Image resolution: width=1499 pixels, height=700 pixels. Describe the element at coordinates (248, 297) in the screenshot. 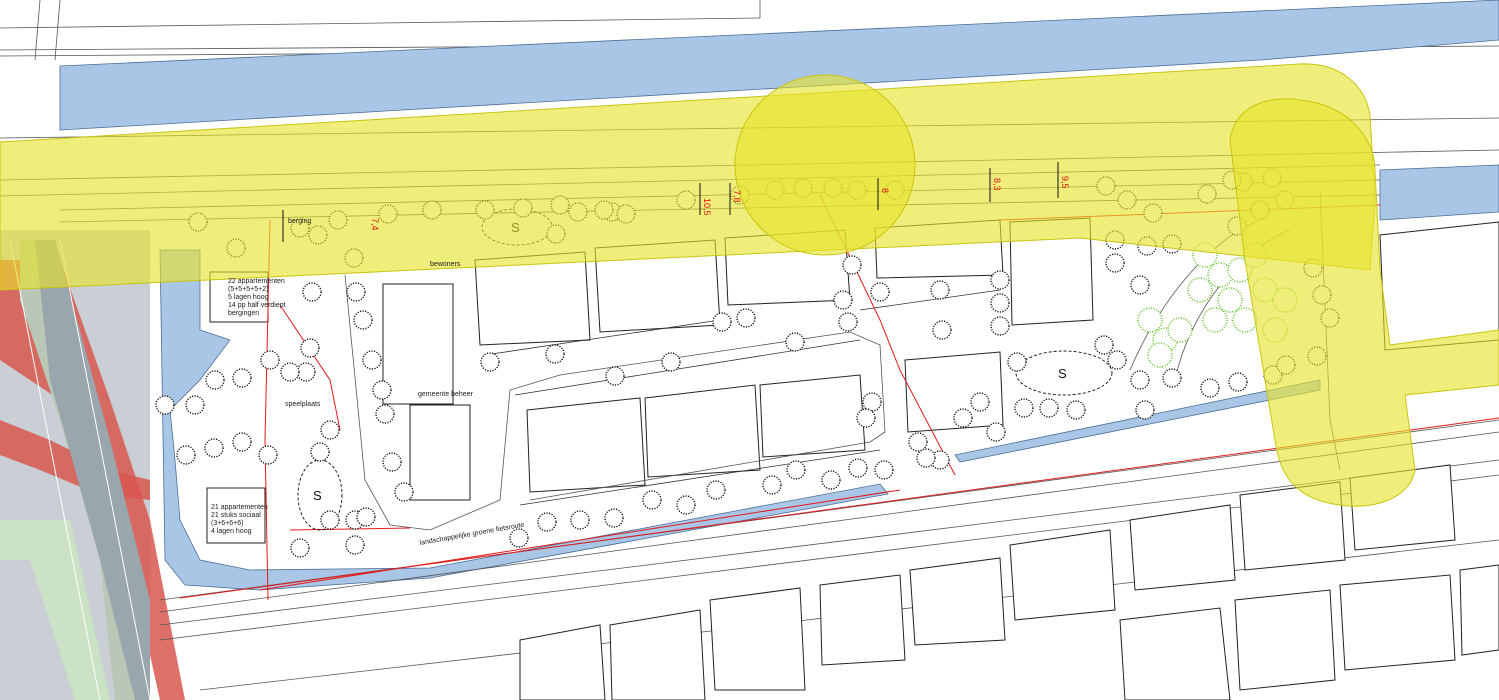

I see `block-north-line-3: 5 lagen hoog` at that location.